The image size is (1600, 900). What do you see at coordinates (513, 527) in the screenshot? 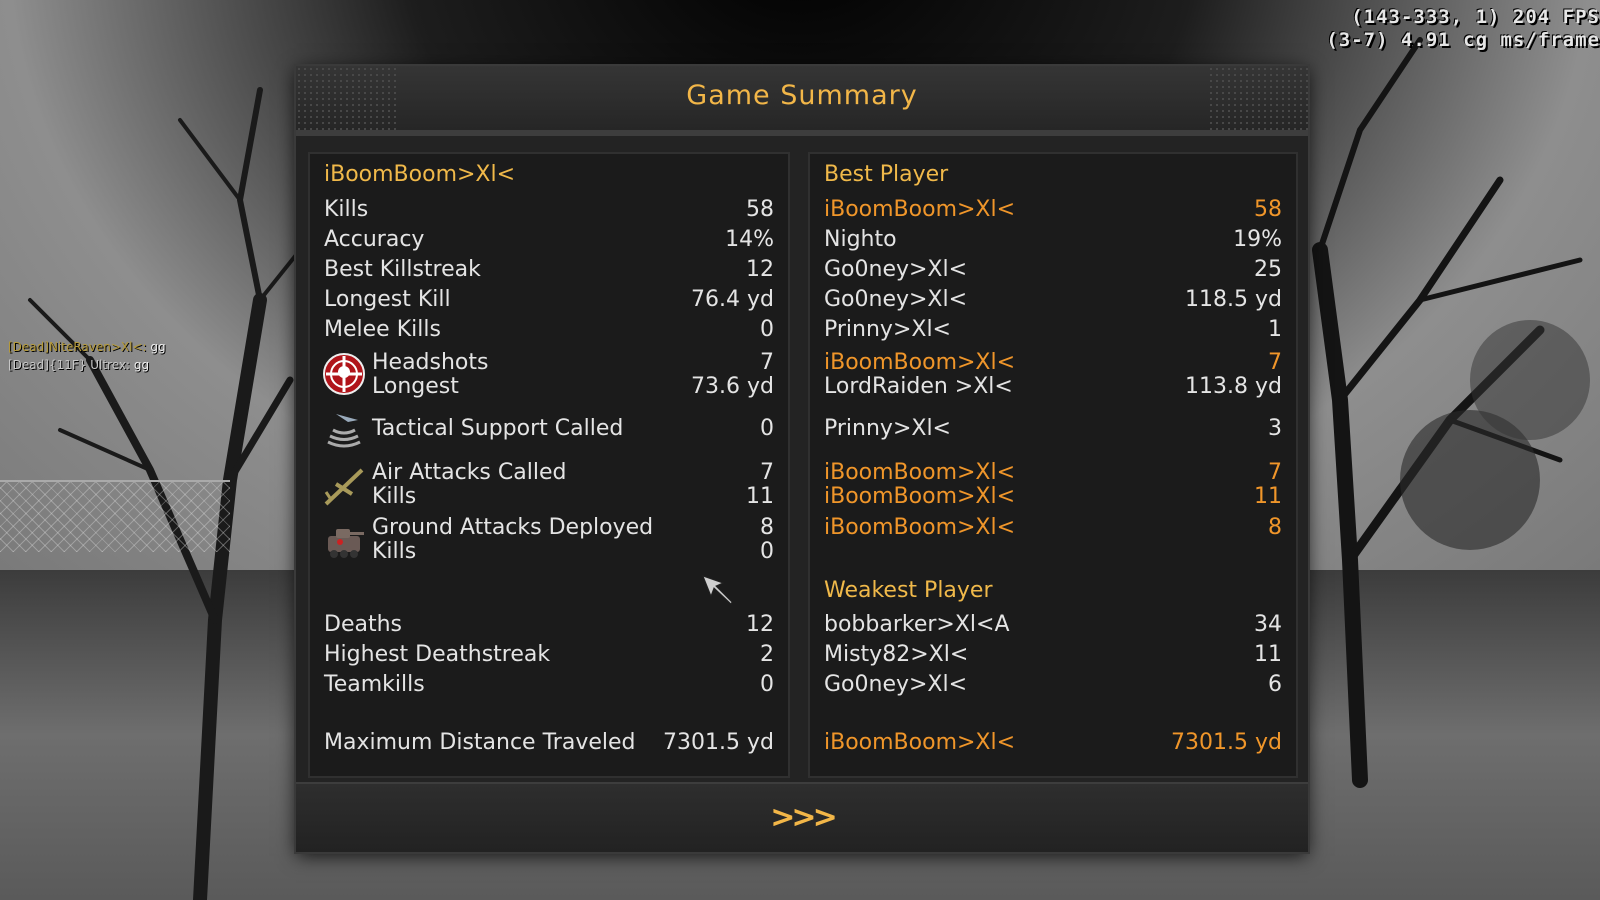
I see `stat-label: Ground Attacks Deployed` at bounding box center [513, 527].